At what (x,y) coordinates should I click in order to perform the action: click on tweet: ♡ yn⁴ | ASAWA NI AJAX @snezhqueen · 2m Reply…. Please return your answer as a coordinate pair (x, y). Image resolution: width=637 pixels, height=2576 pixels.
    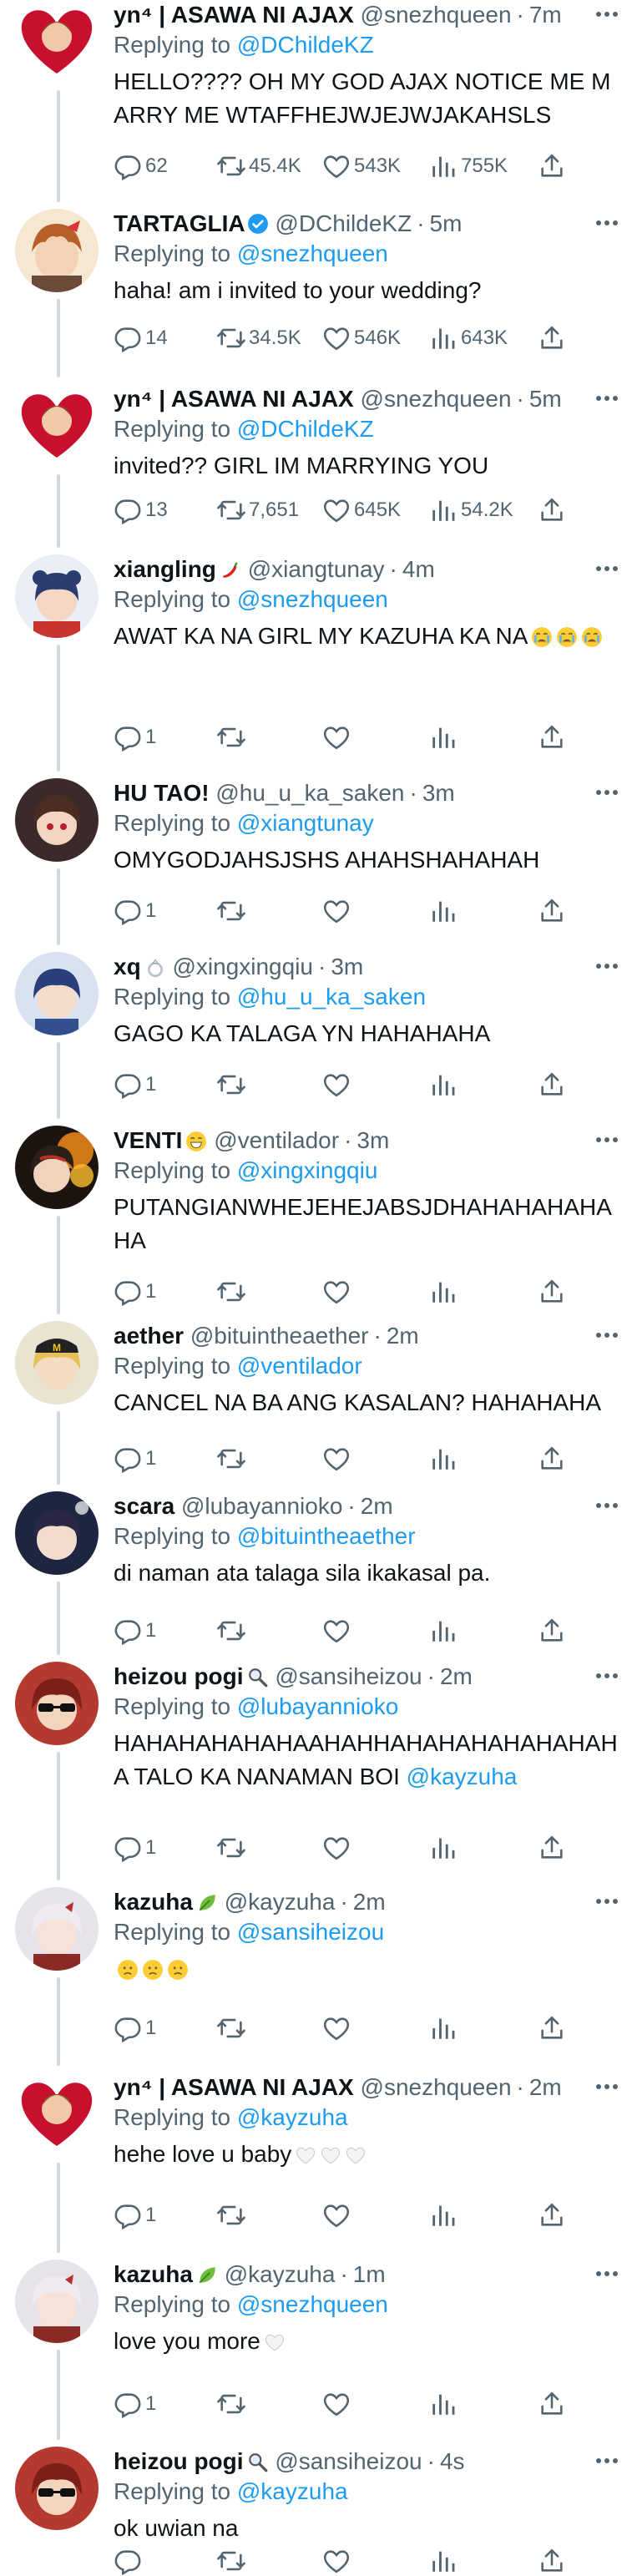
    Looking at the image, I should click on (318, 2151).